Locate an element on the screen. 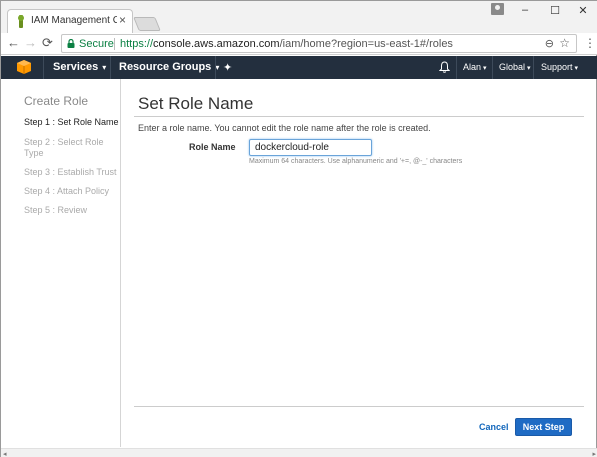 This screenshot has width=597, height=457. url-path: /iam/home?region=us-east-1#/roles is located at coordinates (366, 44).